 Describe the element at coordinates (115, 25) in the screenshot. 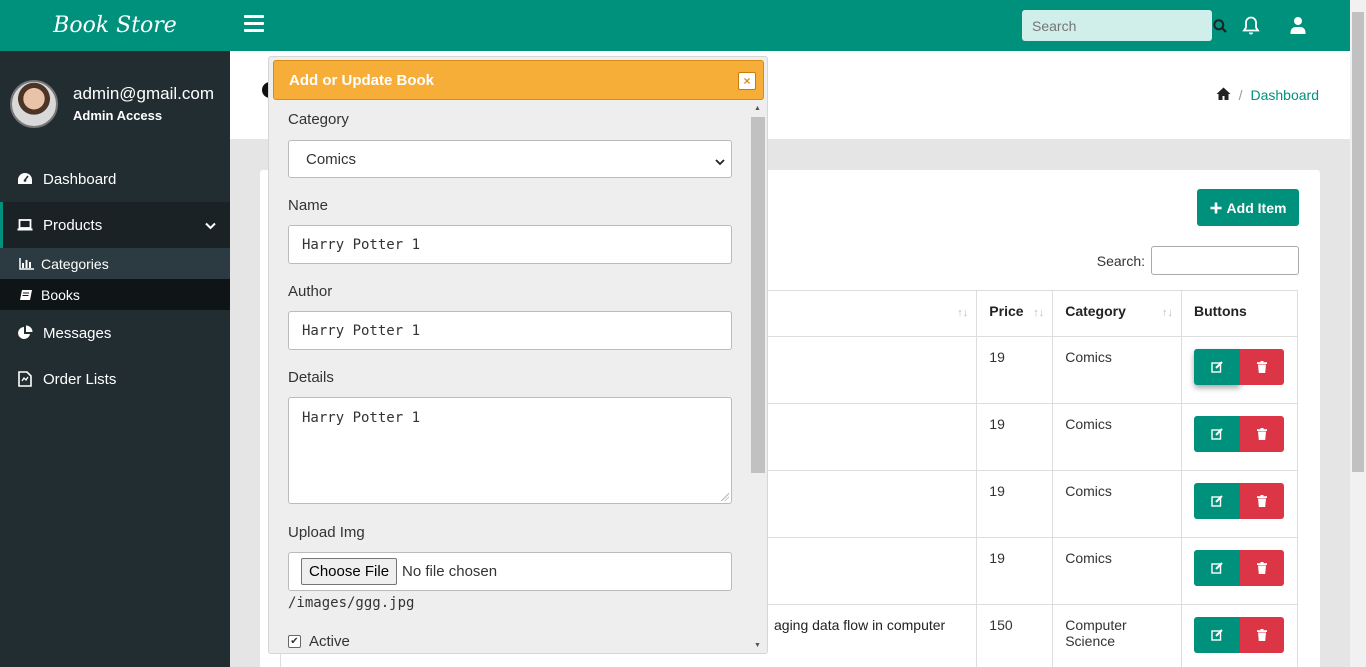

I see `brand-logo: Book Store` at that location.